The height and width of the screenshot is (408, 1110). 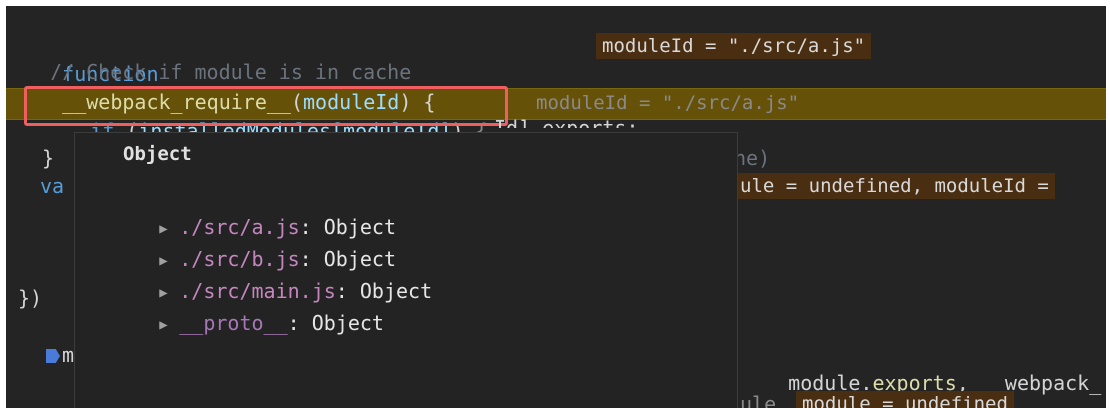 What do you see at coordinates (169, 325) in the screenshot?
I see `expand-arrow-icon: ▶` at bounding box center [169, 325].